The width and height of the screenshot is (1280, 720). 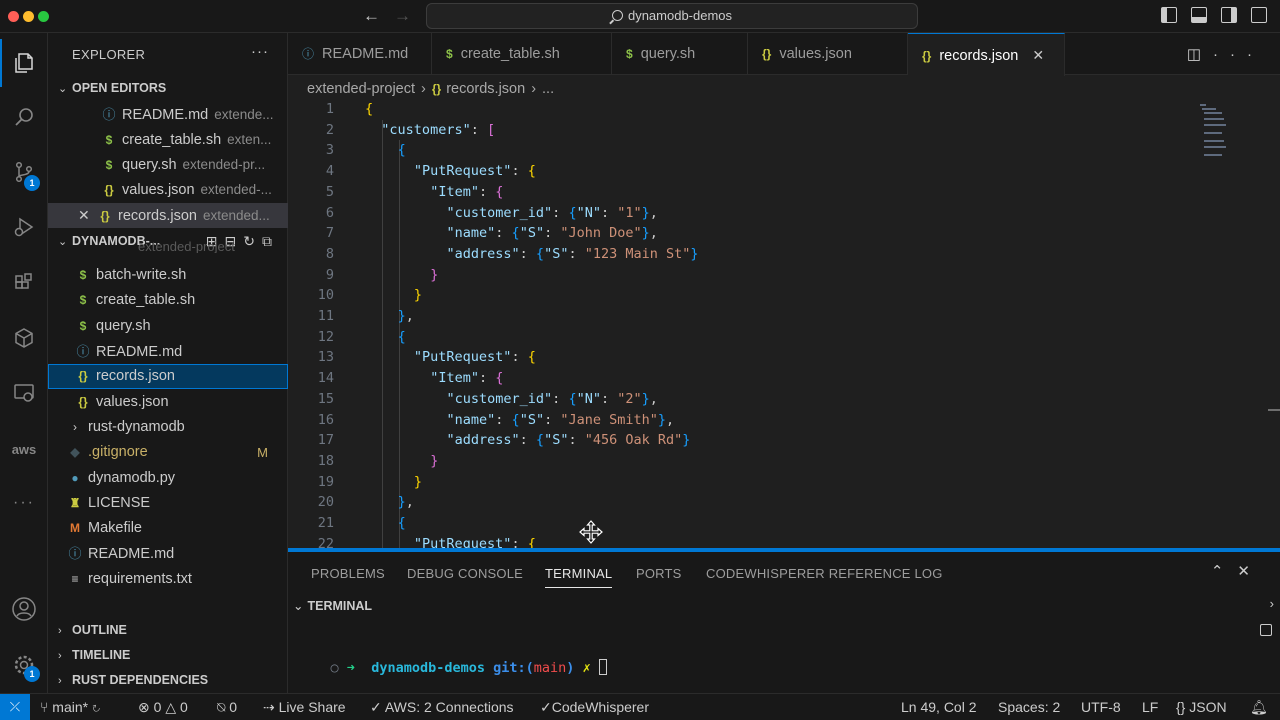 What do you see at coordinates (784, 606) in the screenshot?
I see `terminal-section-header: ⌄ TERMINAL` at bounding box center [784, 606].